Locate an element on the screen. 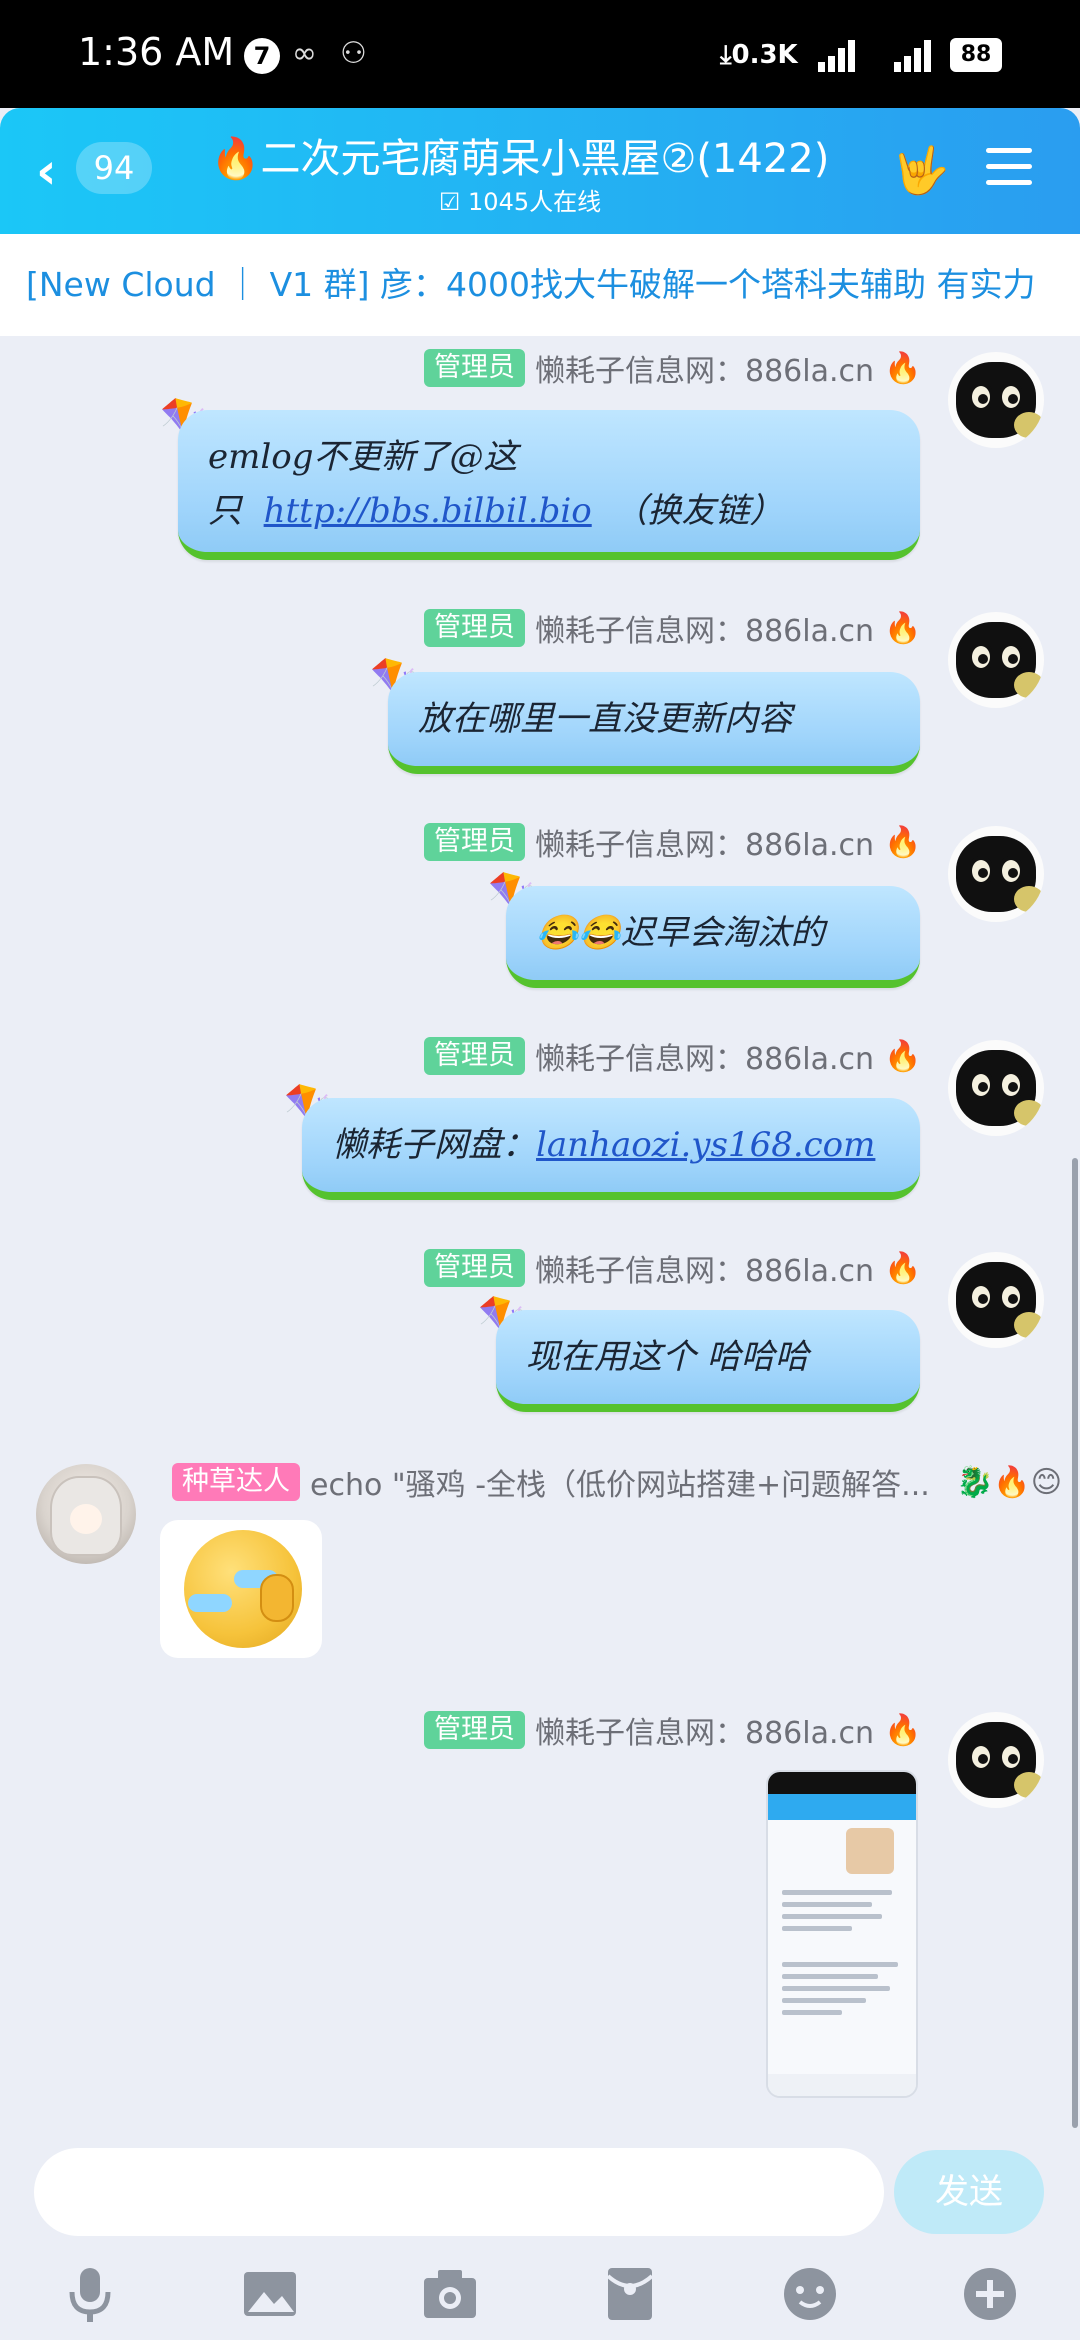 The height and width of the screenshot is (2340, 1080). back-button: ‹ 94 is located at coordinates (101, 169).